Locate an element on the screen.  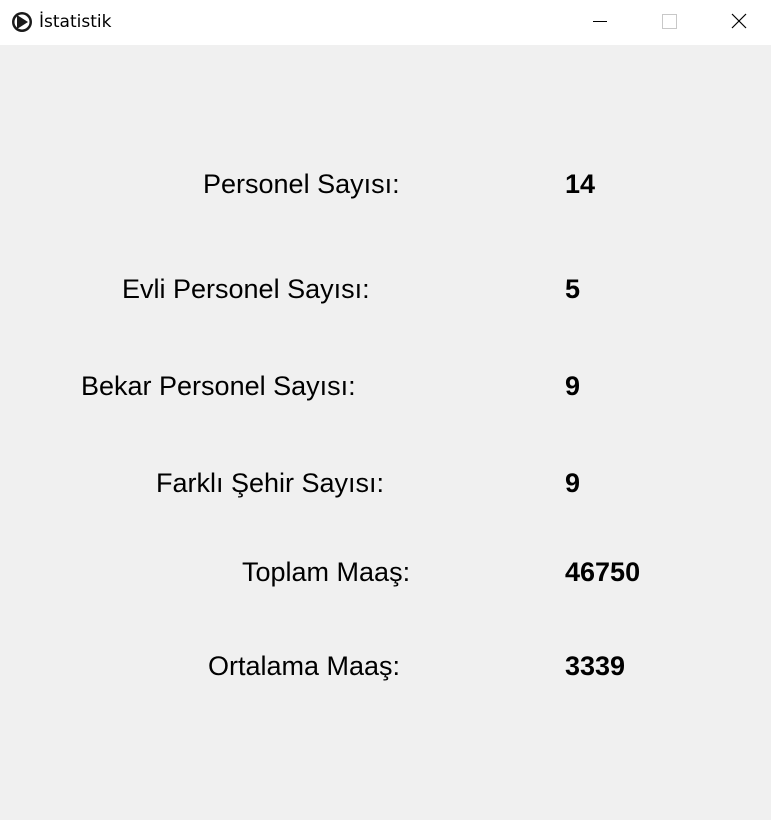
married-personnel-count-label: Evli Personel Sayısı: is located at coordinates (246, 289).